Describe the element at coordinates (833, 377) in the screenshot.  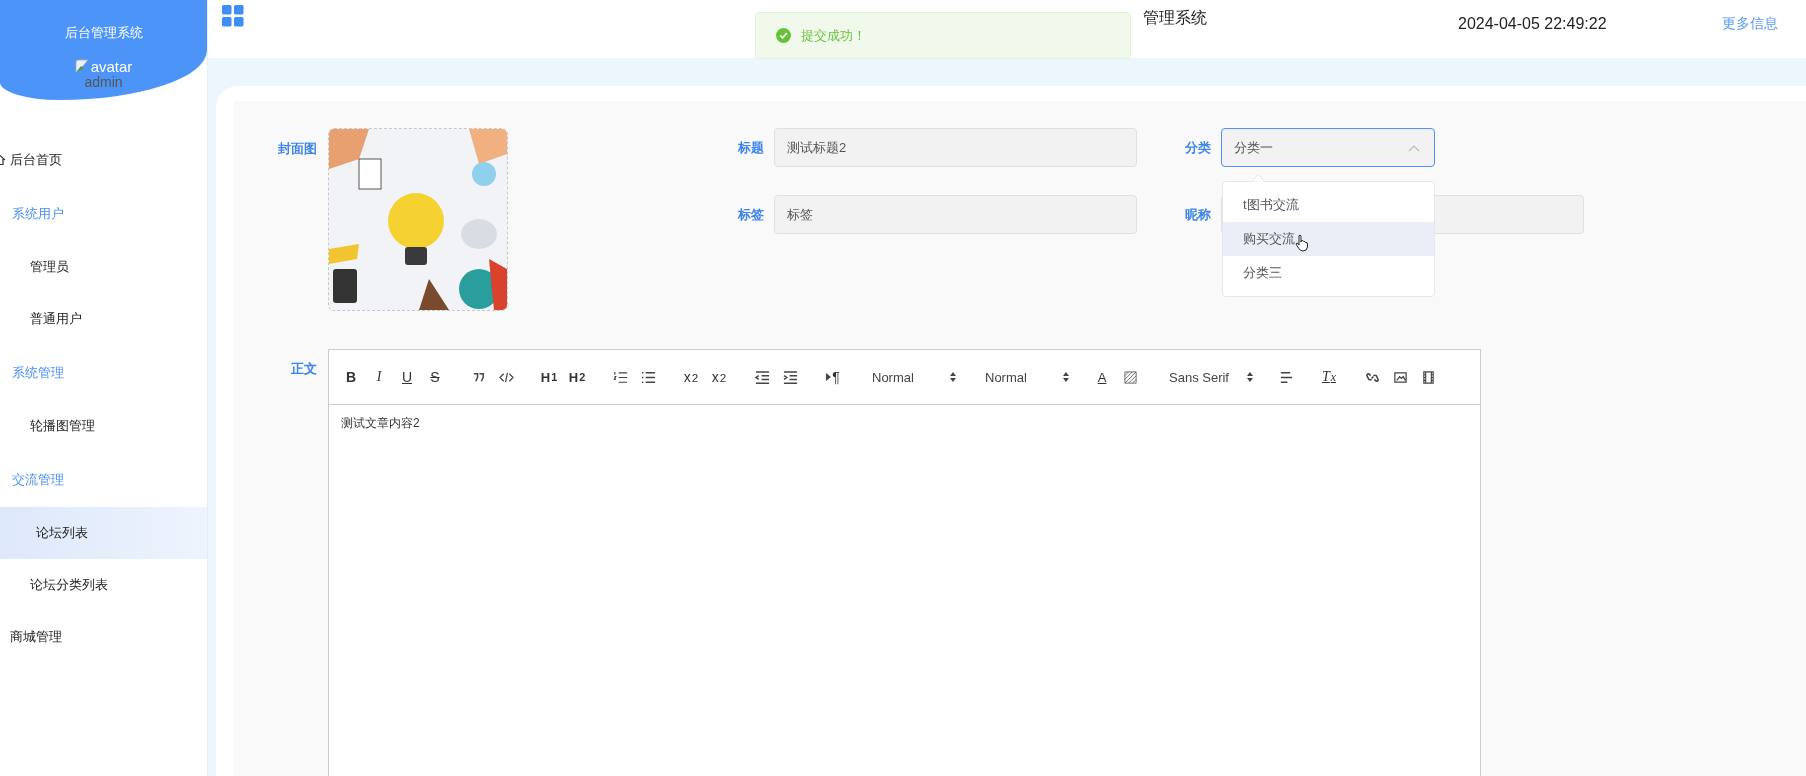
I see `direction-button: ¶` at that location.